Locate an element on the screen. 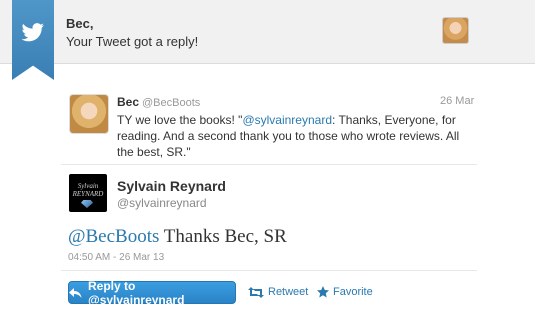 Image resolution: width=535 pixels, height=313 pixels. original-tweet-text-before: TY we love the books! " is located at coordinates (180, 120).